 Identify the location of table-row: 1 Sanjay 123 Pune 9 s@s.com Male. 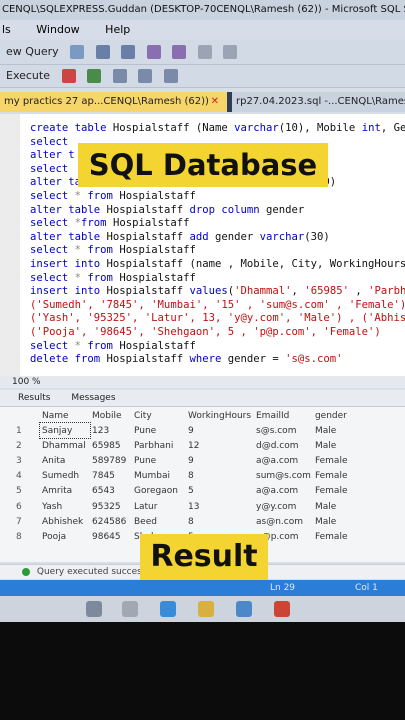
(188, 430).